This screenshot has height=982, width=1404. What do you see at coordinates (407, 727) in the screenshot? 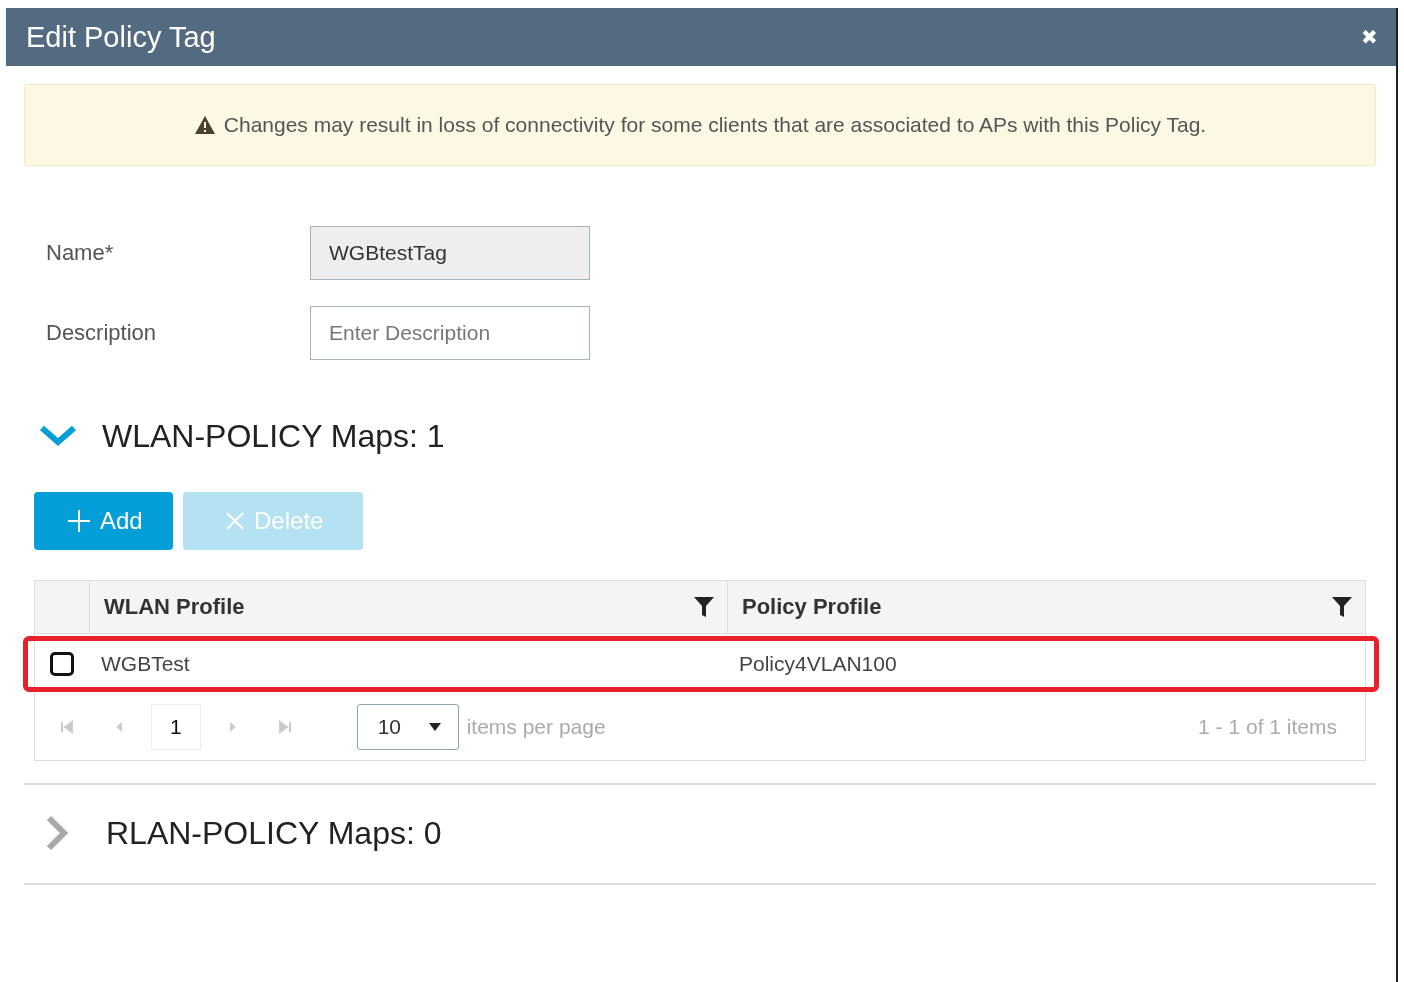
I see `page-size-dropdown: 10` at bounding box center [407, 727].